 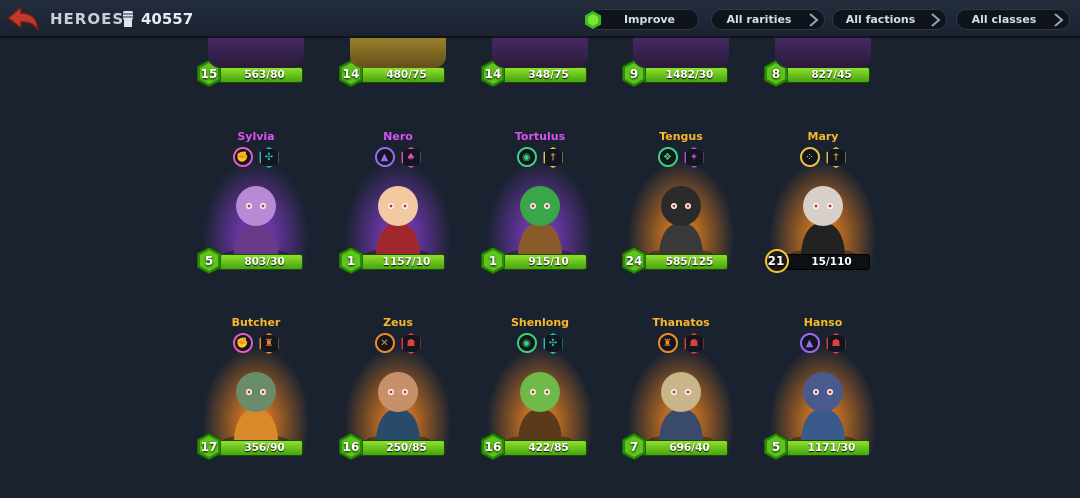 I want to click on hero-badges: ▲ ☗, so click(x=823, y=343).